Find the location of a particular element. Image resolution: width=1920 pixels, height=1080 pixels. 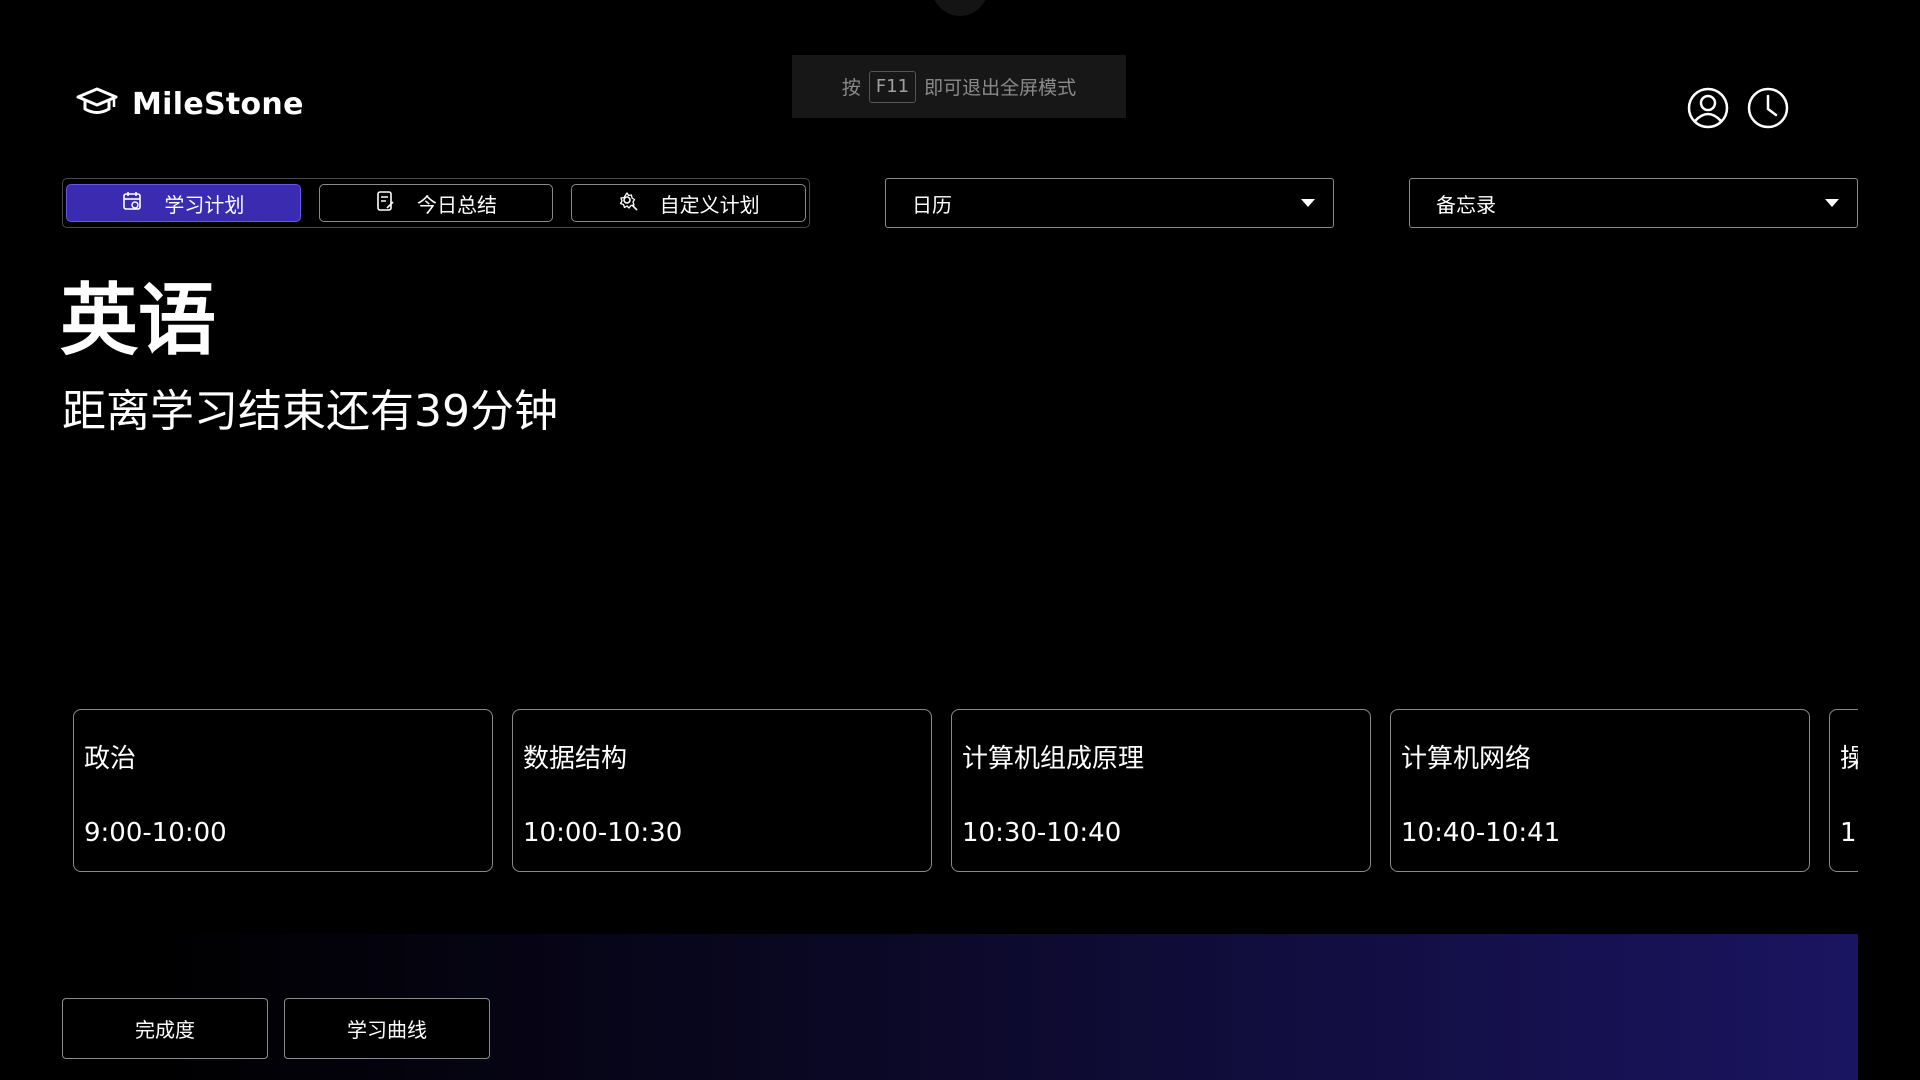

schedule-card: 计算机网络 10:40-10:41 is located at coordinates (1600, 790).